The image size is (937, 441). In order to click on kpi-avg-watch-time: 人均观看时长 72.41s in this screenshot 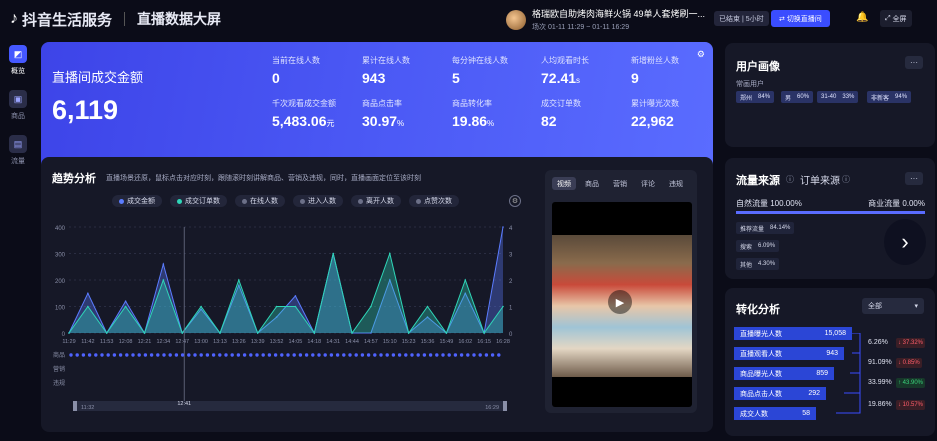, I will do `click(565, 70)`.